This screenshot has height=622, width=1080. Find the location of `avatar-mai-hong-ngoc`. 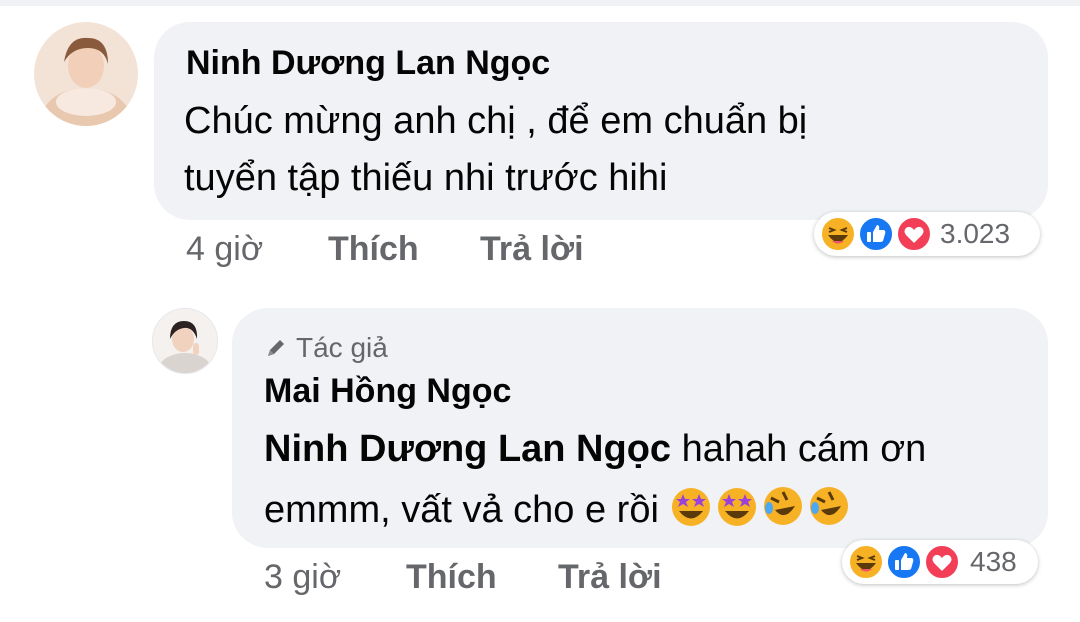

avatar-mai-hong-ngoc is located at coordinates (185, 341).